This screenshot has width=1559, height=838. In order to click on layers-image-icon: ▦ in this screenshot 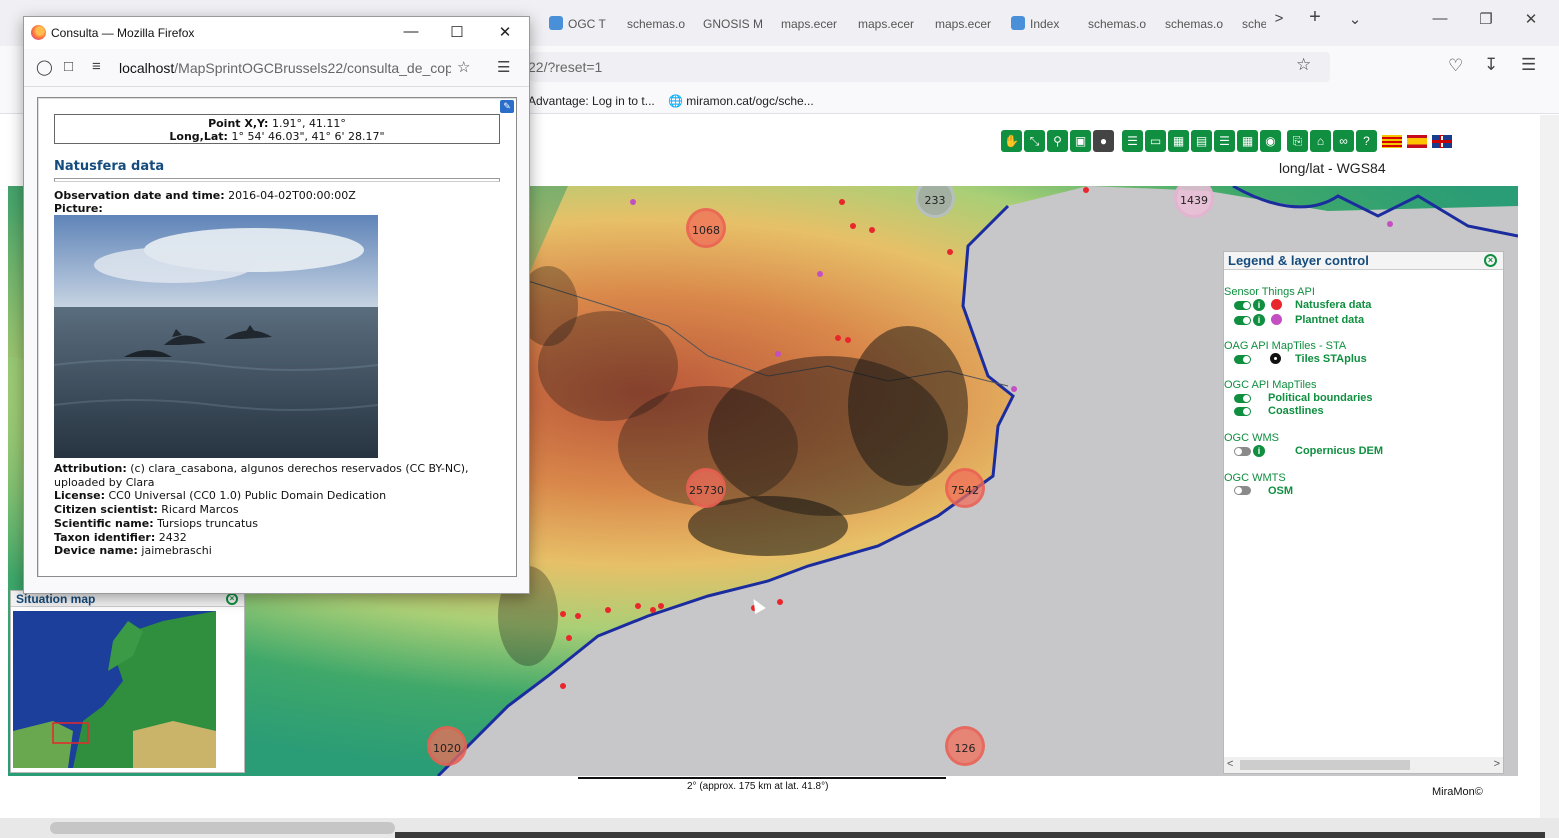, I will do `click(1178, 141)`.